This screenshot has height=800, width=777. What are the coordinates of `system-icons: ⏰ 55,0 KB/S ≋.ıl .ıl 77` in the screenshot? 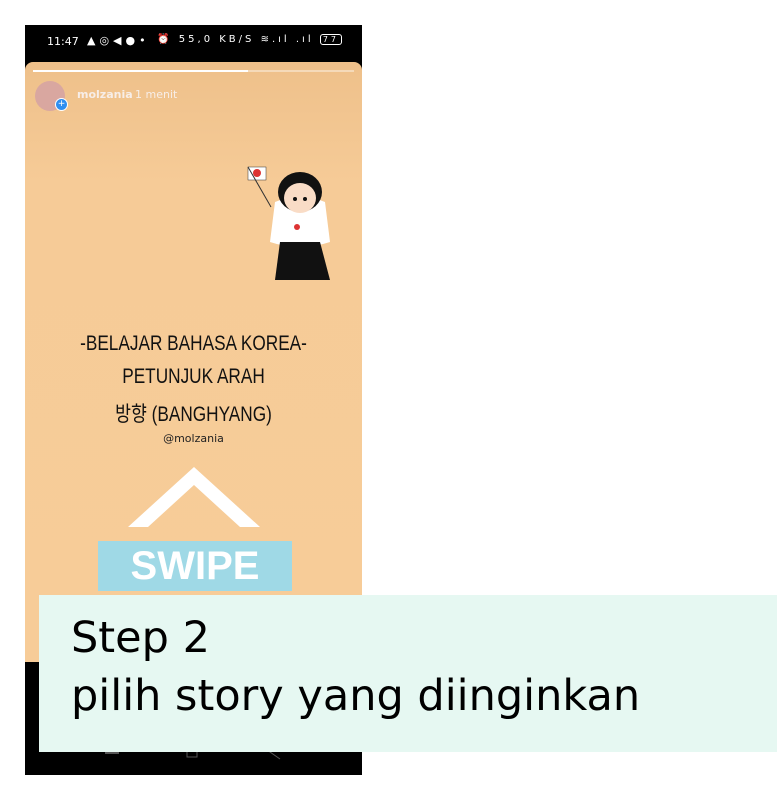 It's located at (249, 39).